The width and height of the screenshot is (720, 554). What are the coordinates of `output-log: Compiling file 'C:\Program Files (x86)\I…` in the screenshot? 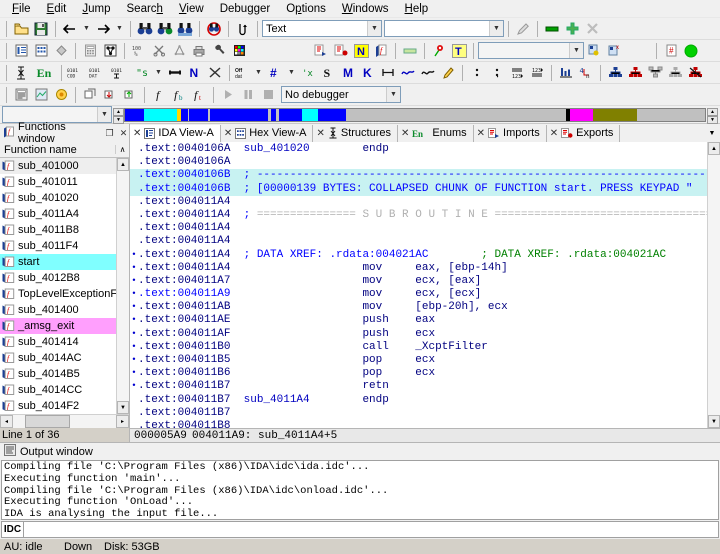 It's located at (360, 490).